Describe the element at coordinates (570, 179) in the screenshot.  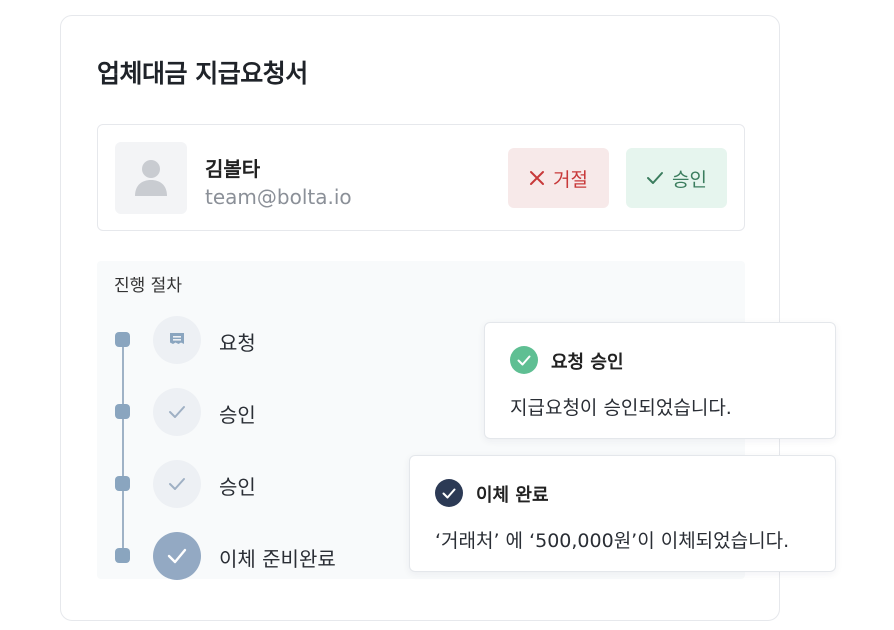
I see `reject-label: 거절` at that location.